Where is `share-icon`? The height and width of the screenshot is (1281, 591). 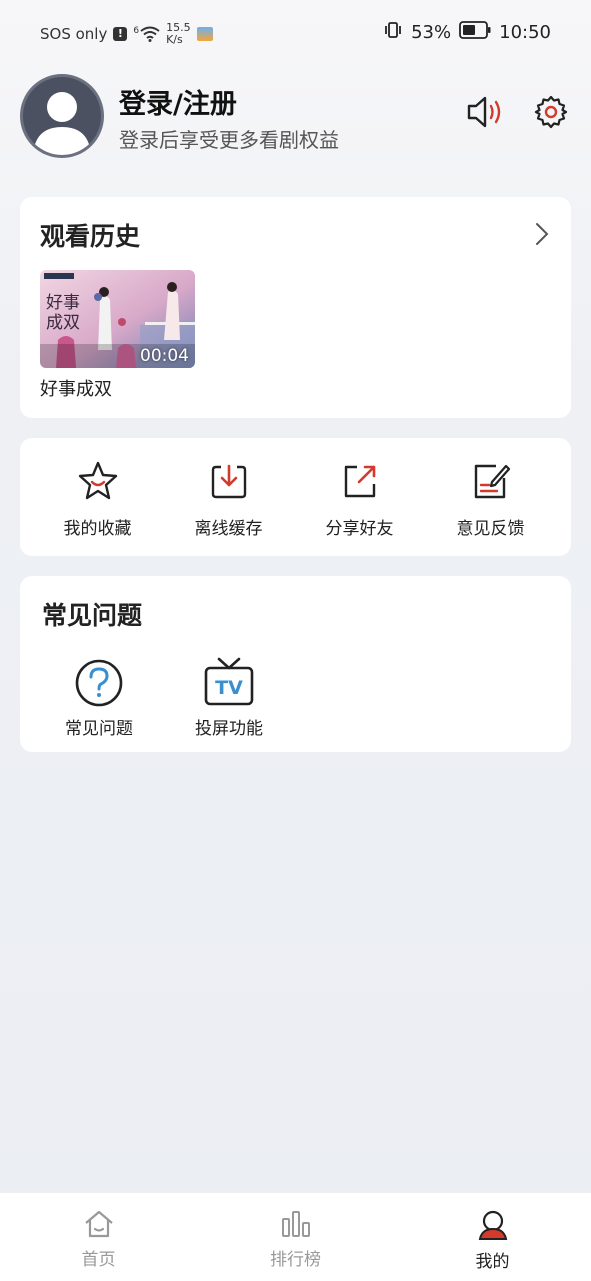
share-icon is located at coordinates (359, 481).